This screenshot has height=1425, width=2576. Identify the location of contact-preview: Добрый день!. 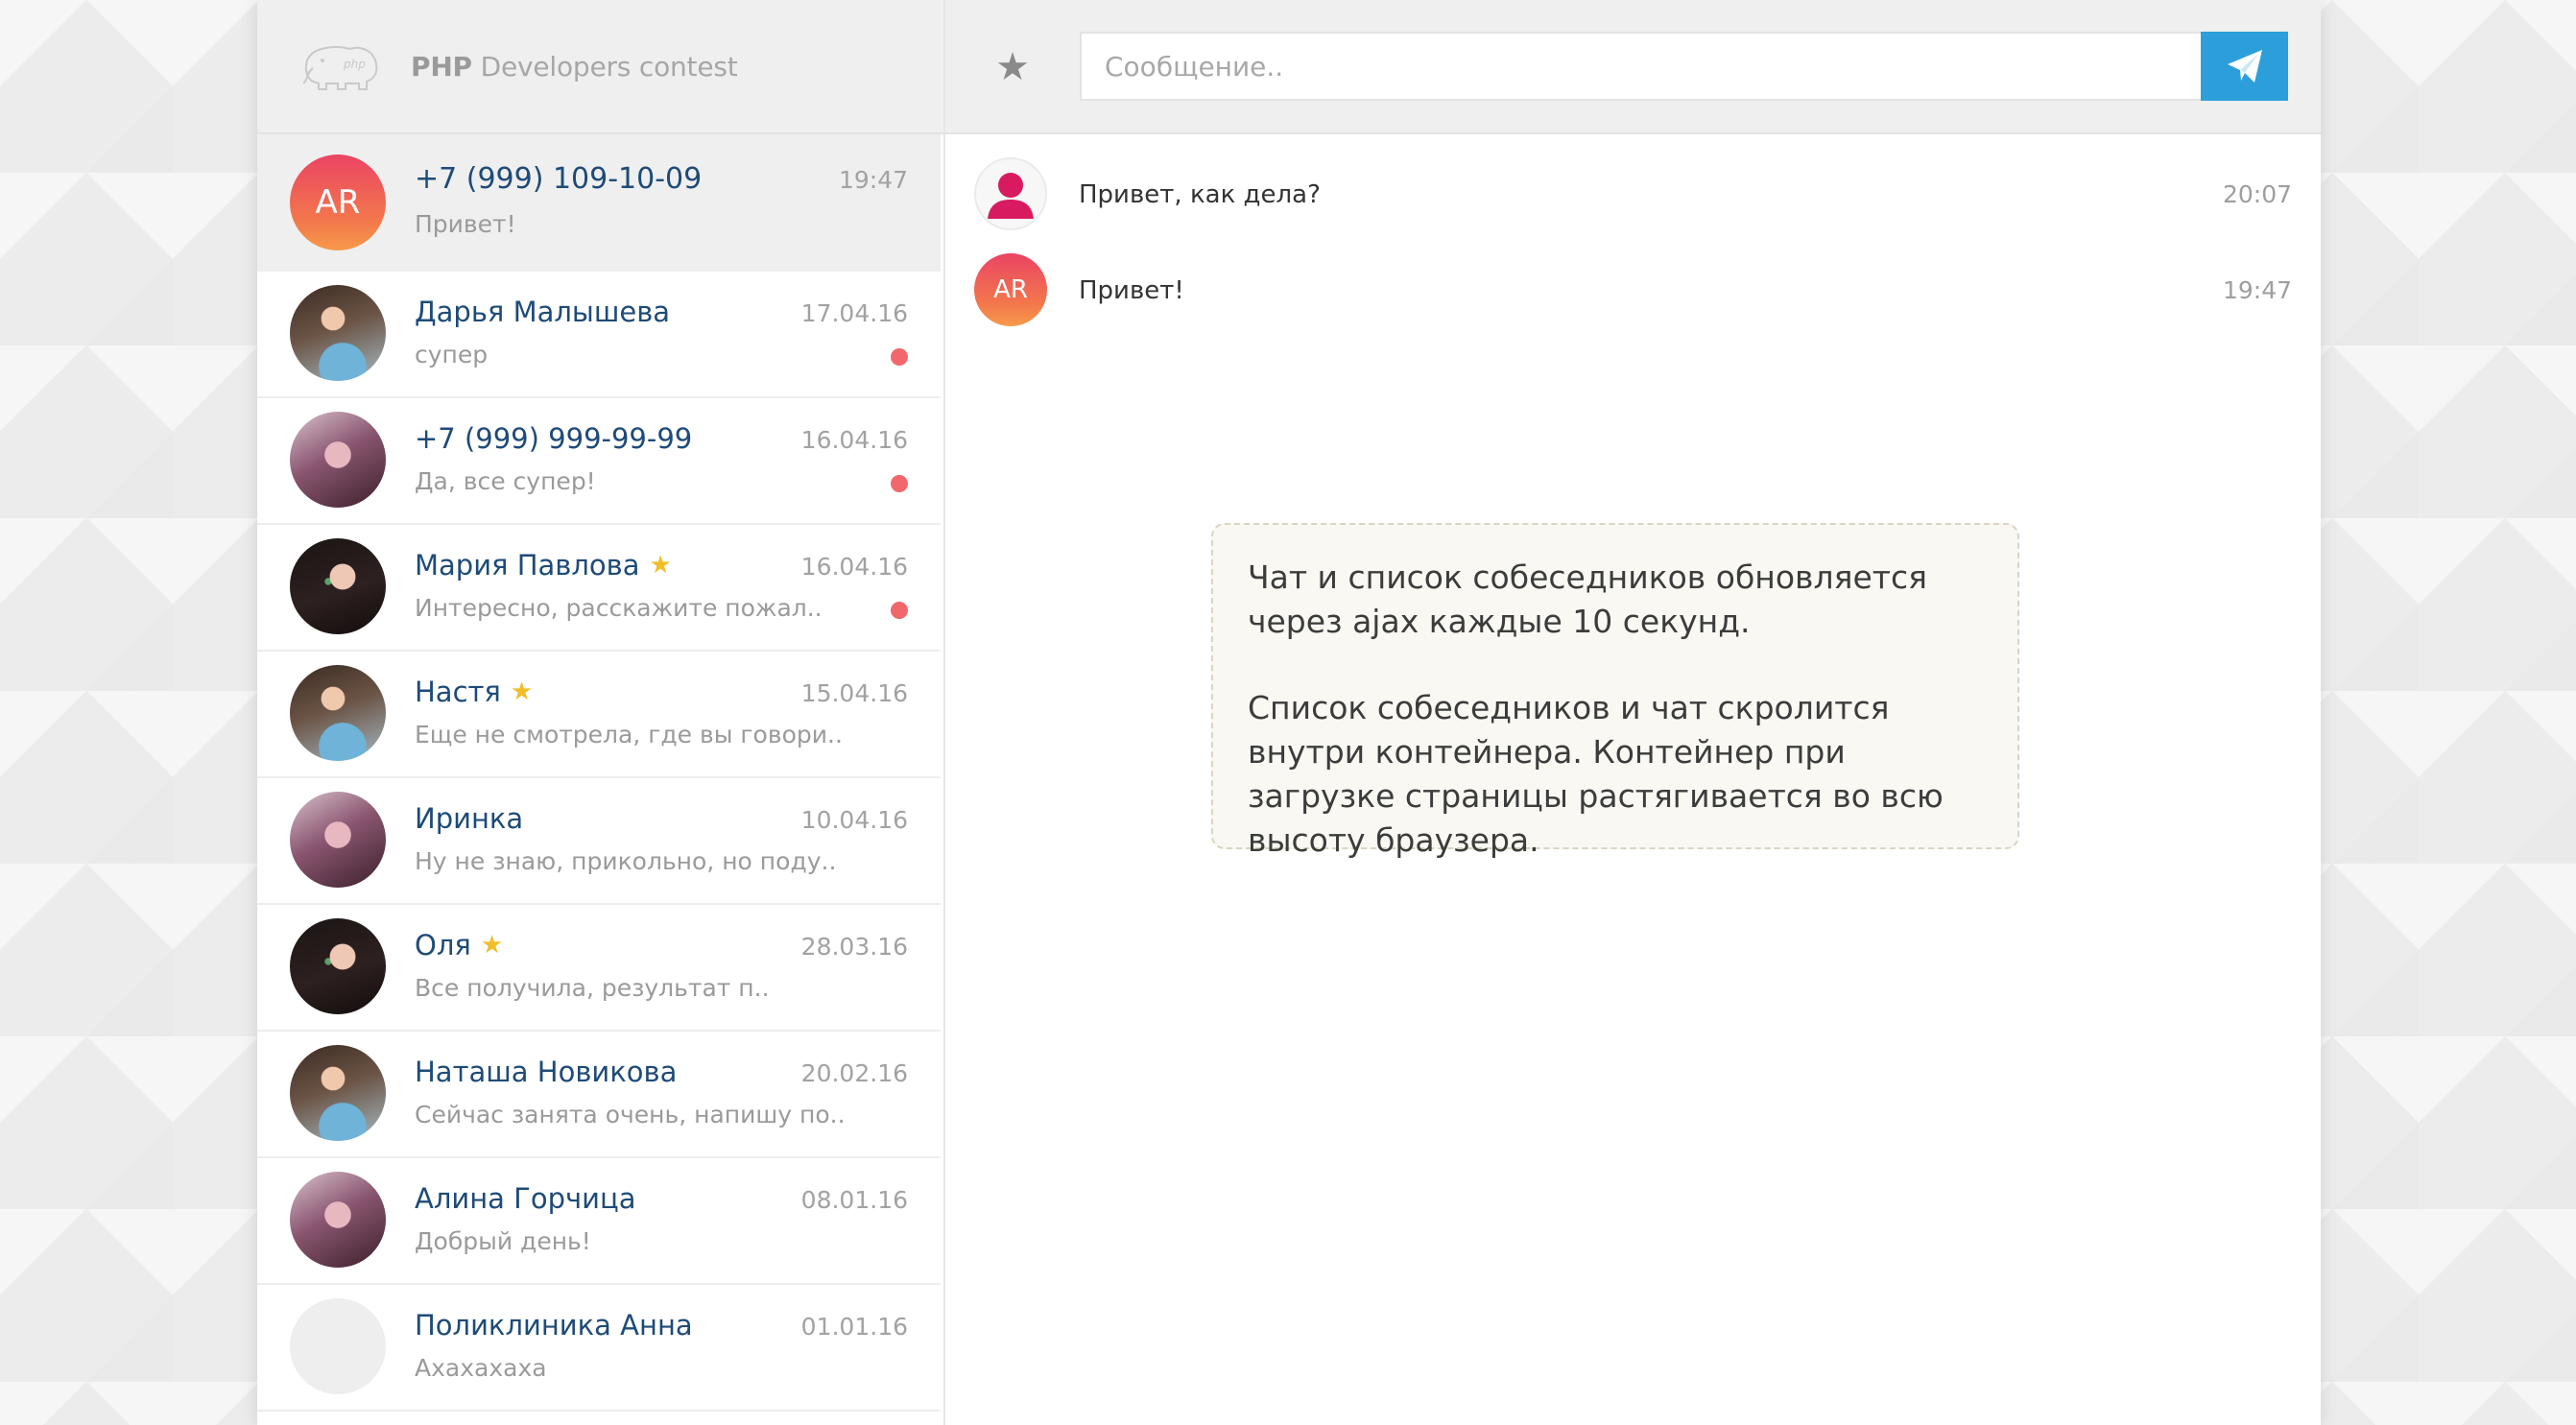
(503, 1241).